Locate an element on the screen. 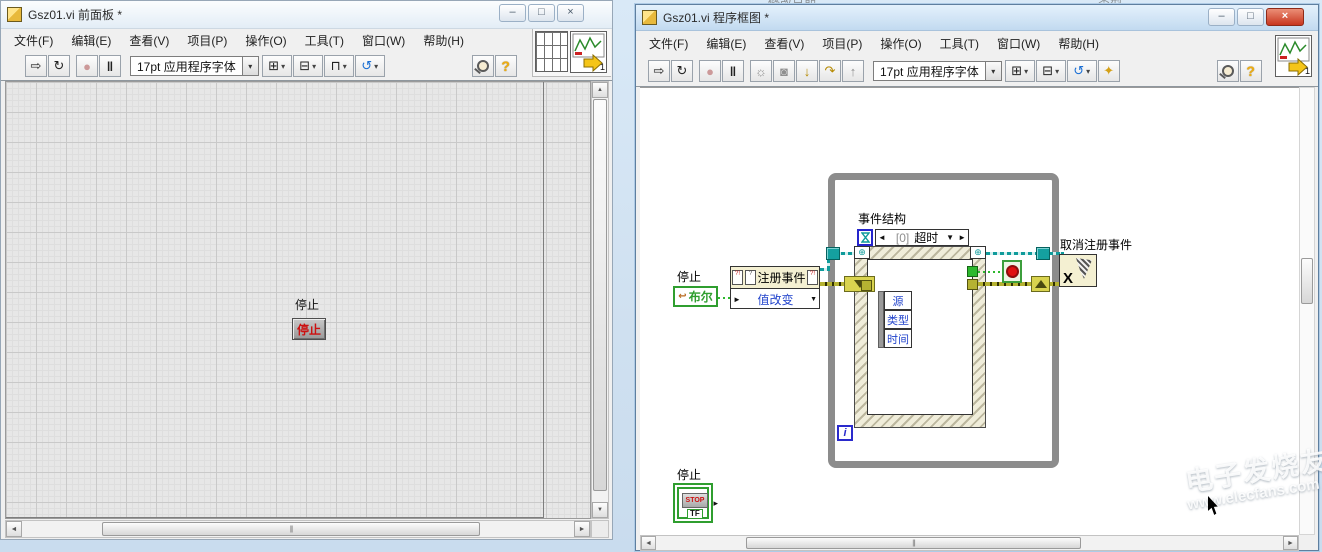  event-registration-terminal-right is located at coordinates (1040, 284).